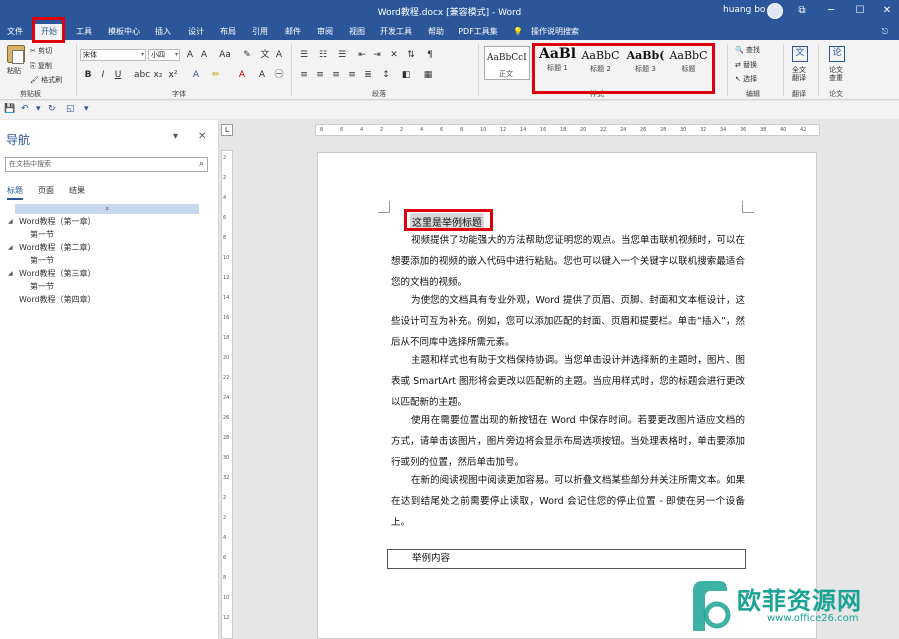 The image size is (899, 639). What do you see at coordinates (279, 55) in the screenshot?
I see `char-border-icon: A` at bounding box center [279, 55].